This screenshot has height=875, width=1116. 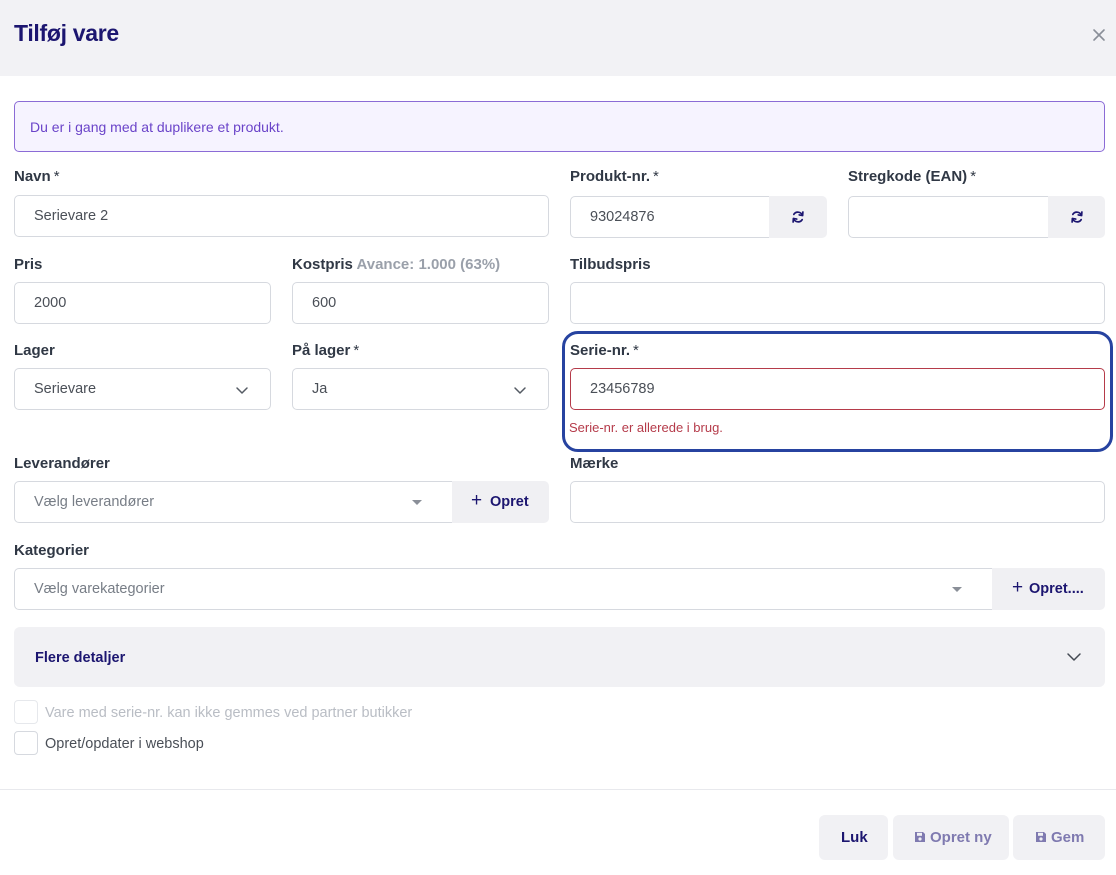 I want to click on maerke-input, so click(x=837, y=502).